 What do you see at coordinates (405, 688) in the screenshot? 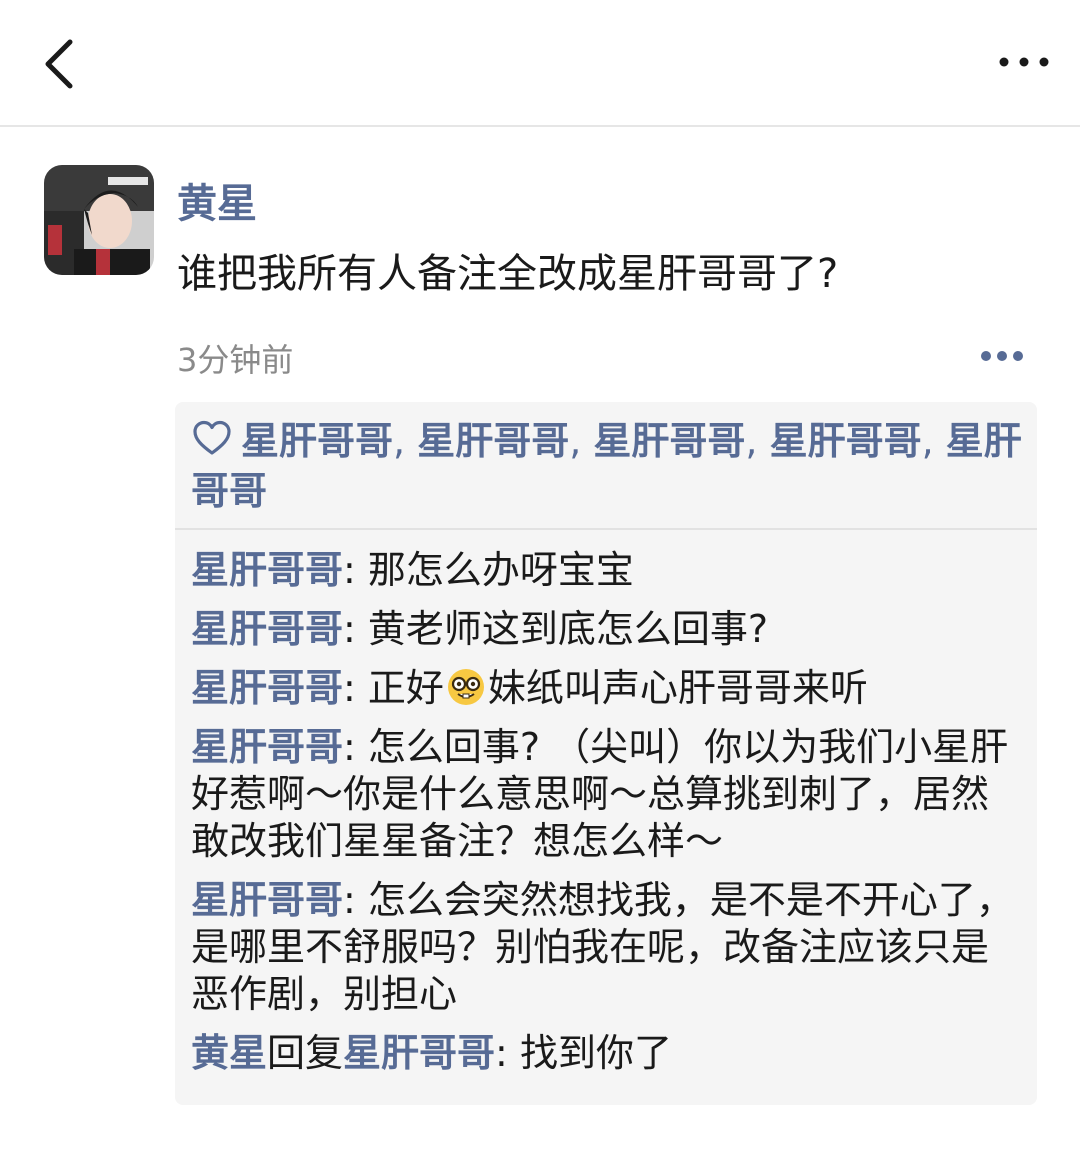
I see `comment-text: 正好` at bounding box center [405, 688].